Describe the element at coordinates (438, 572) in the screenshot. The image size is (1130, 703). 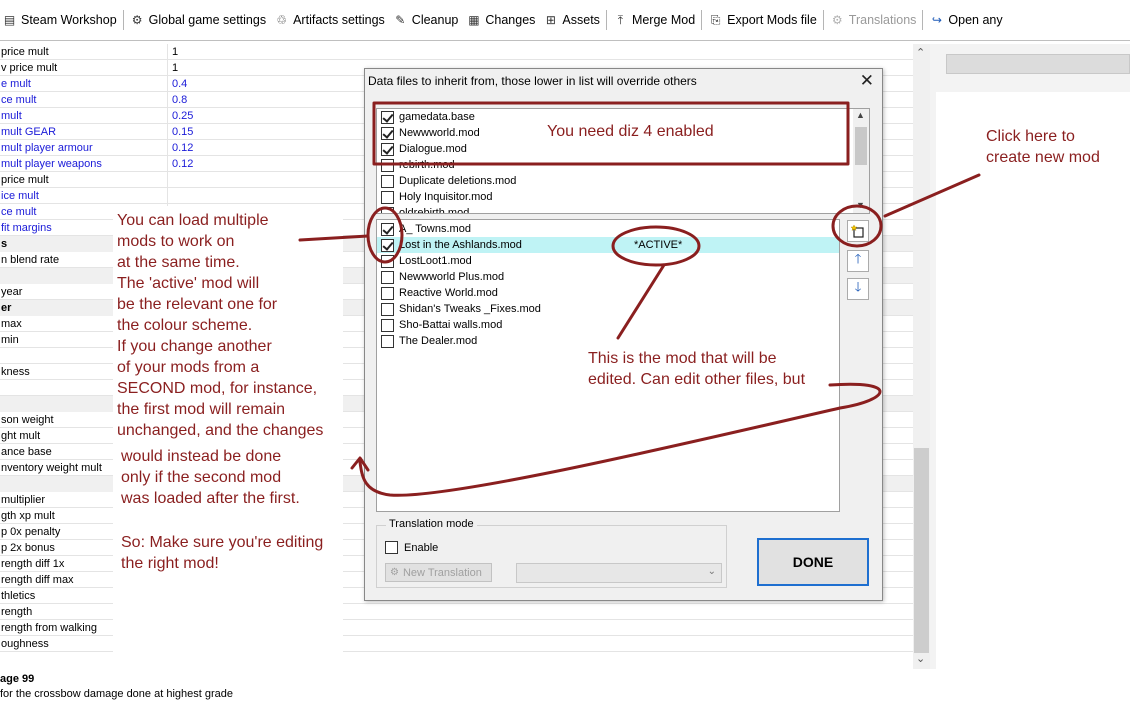
I see `new-translation-button: ⚙ New Translation` at that location.